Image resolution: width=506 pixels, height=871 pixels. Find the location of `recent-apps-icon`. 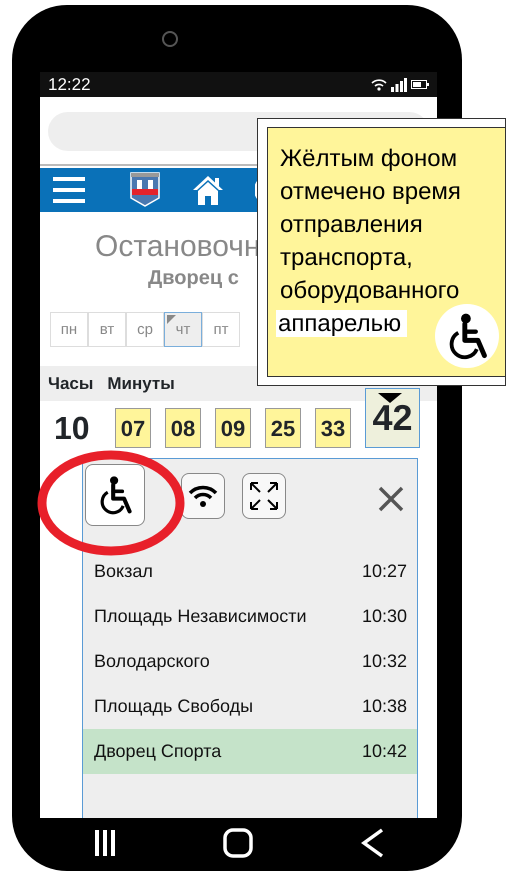

recent-apps-icon is located at coordinates (105, 843).